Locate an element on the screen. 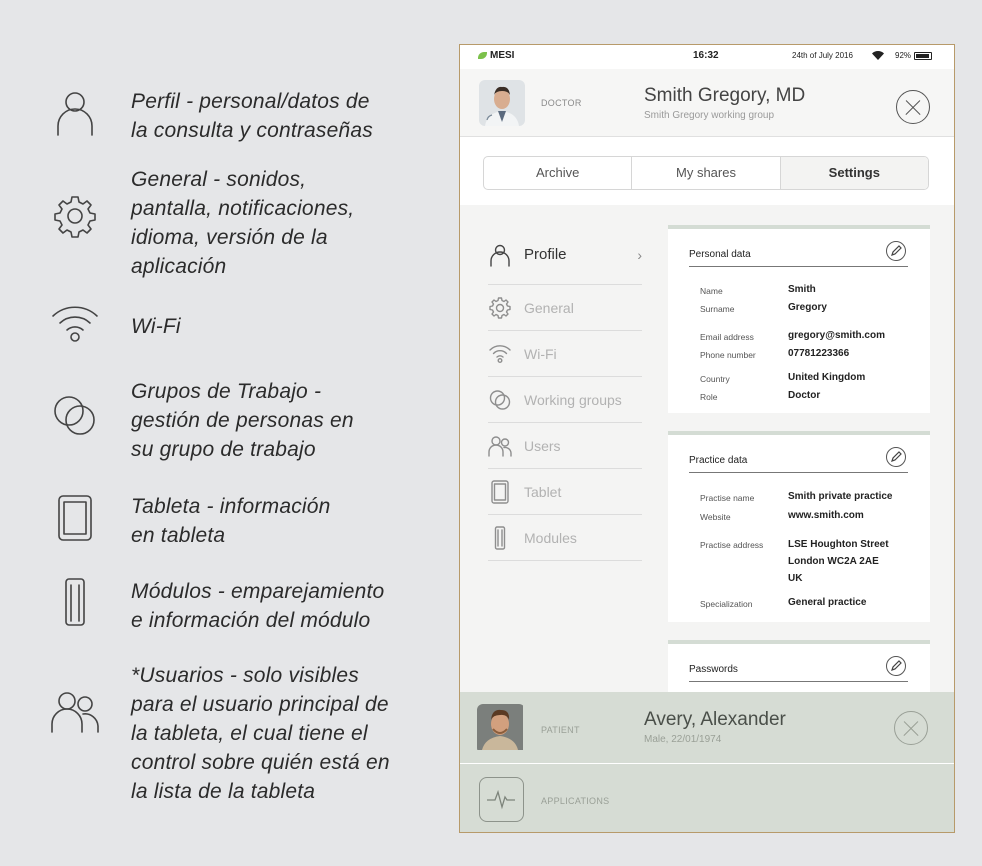 The height and width of the screenshot is (866, 982). applications-label: APPLICATIONS is located at coordinates (575, 801).